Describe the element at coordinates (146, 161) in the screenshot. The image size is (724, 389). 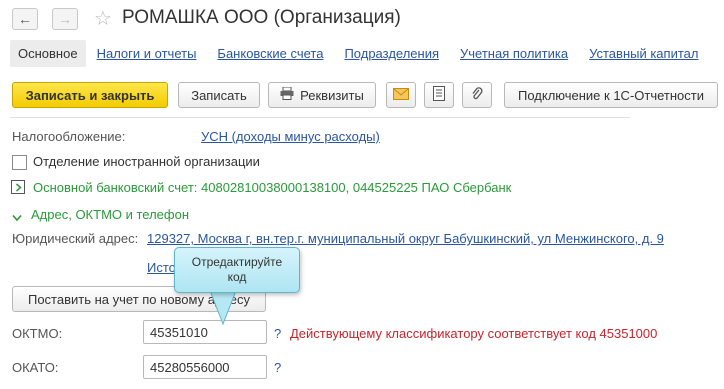
I see `foreign-org-label: Отделение иностранной организации` at that location.